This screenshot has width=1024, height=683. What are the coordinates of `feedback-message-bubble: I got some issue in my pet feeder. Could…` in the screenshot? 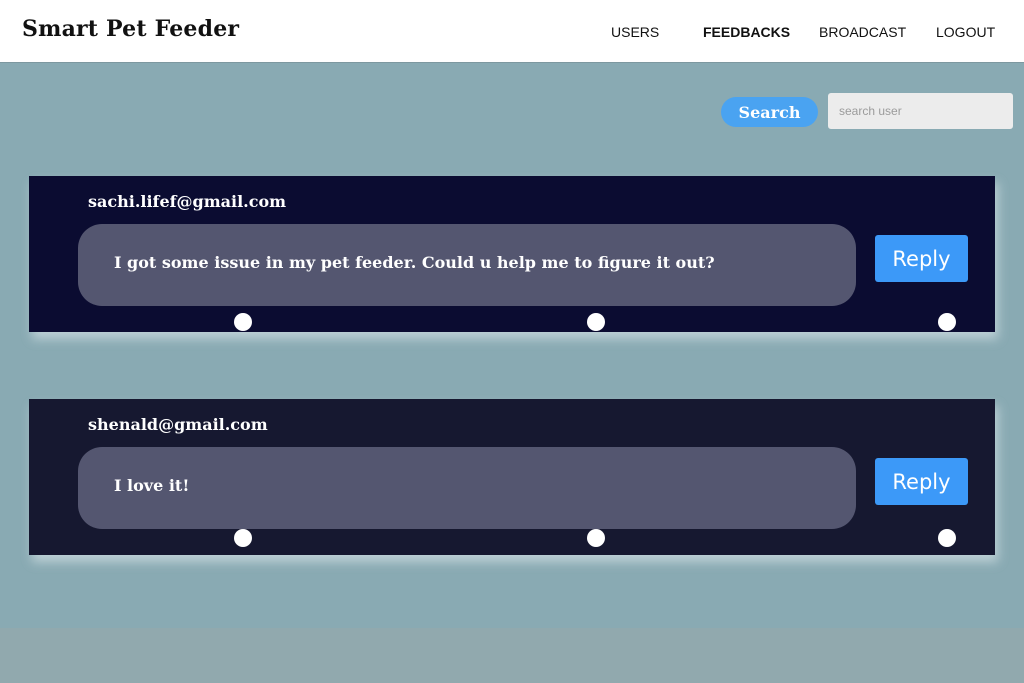 It's located at (467, 265).